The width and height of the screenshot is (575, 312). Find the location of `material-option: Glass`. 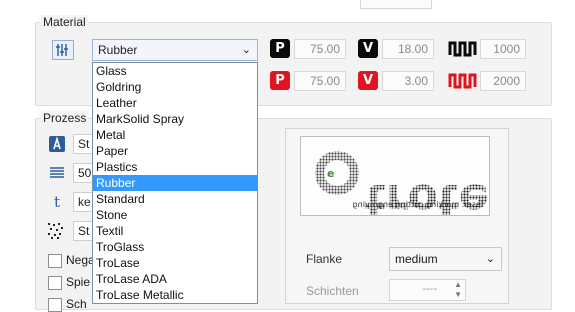

material-option: Glass is located at coordinates (175, 71).